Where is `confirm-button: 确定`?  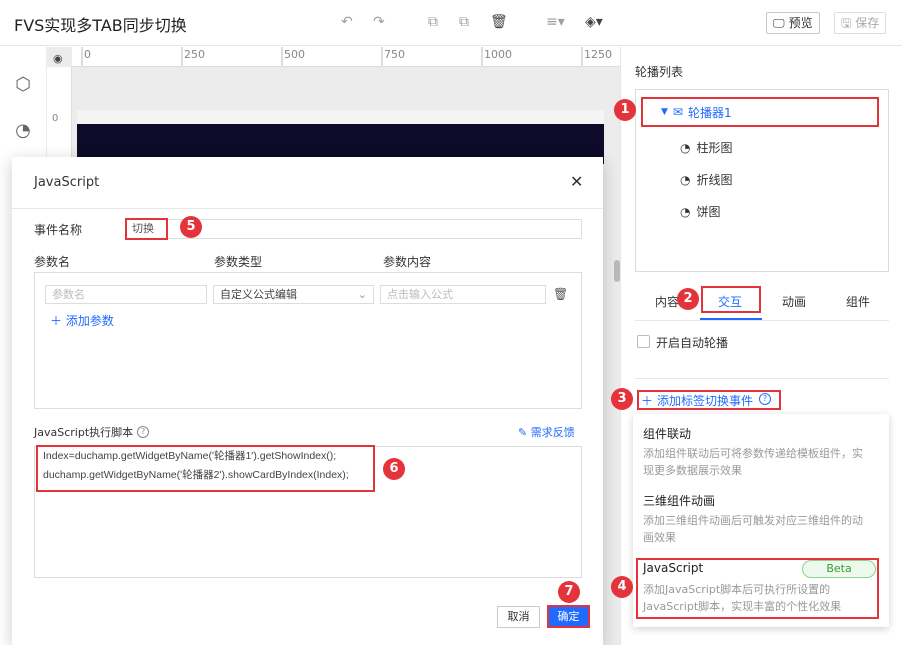 confirm-button: 确定 is located at coordinates (568, 616).